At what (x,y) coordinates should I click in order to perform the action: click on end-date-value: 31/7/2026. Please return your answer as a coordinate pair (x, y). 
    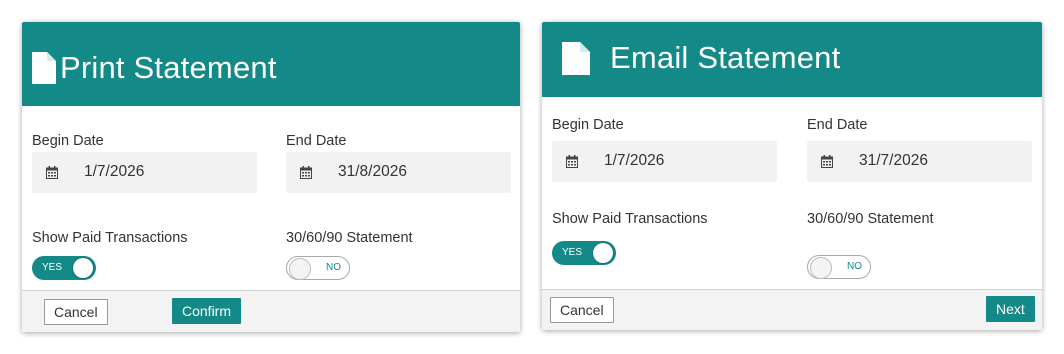
    Looking at the image, I should click on (893, 160).